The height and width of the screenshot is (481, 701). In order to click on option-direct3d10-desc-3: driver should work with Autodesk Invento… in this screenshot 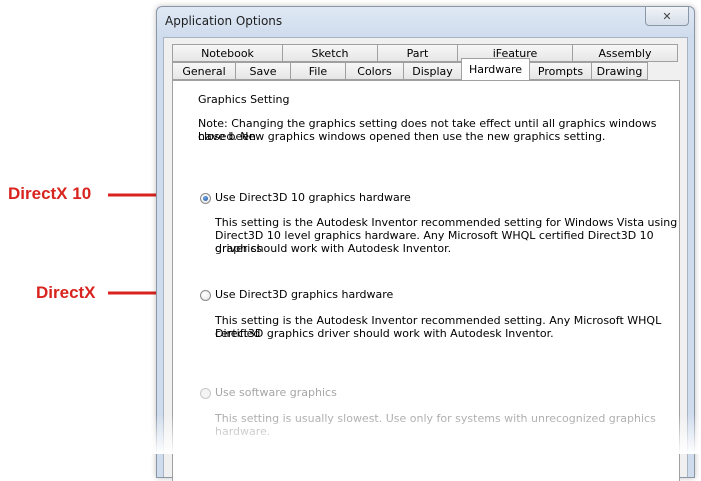, I will do `click(333, 248)`.